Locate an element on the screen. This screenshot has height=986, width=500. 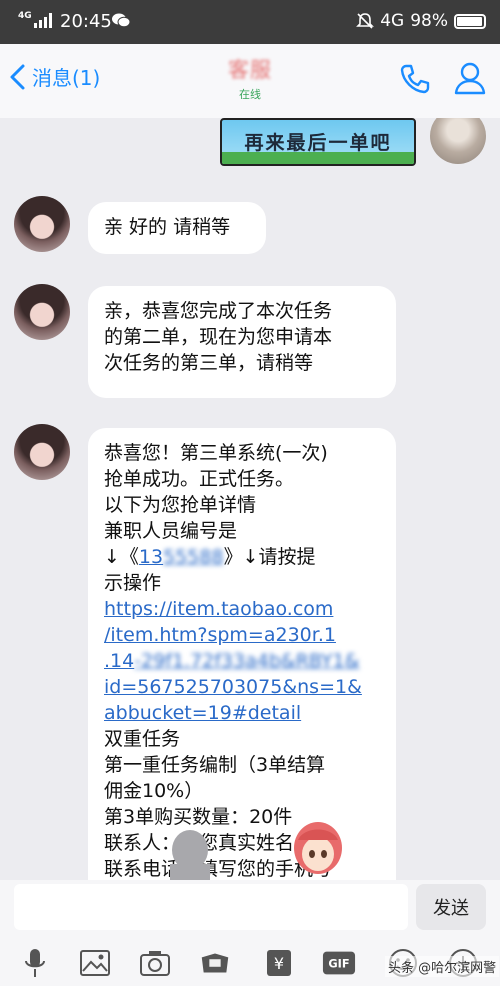
contact-profile-icon is located at coordinates (470, 78).